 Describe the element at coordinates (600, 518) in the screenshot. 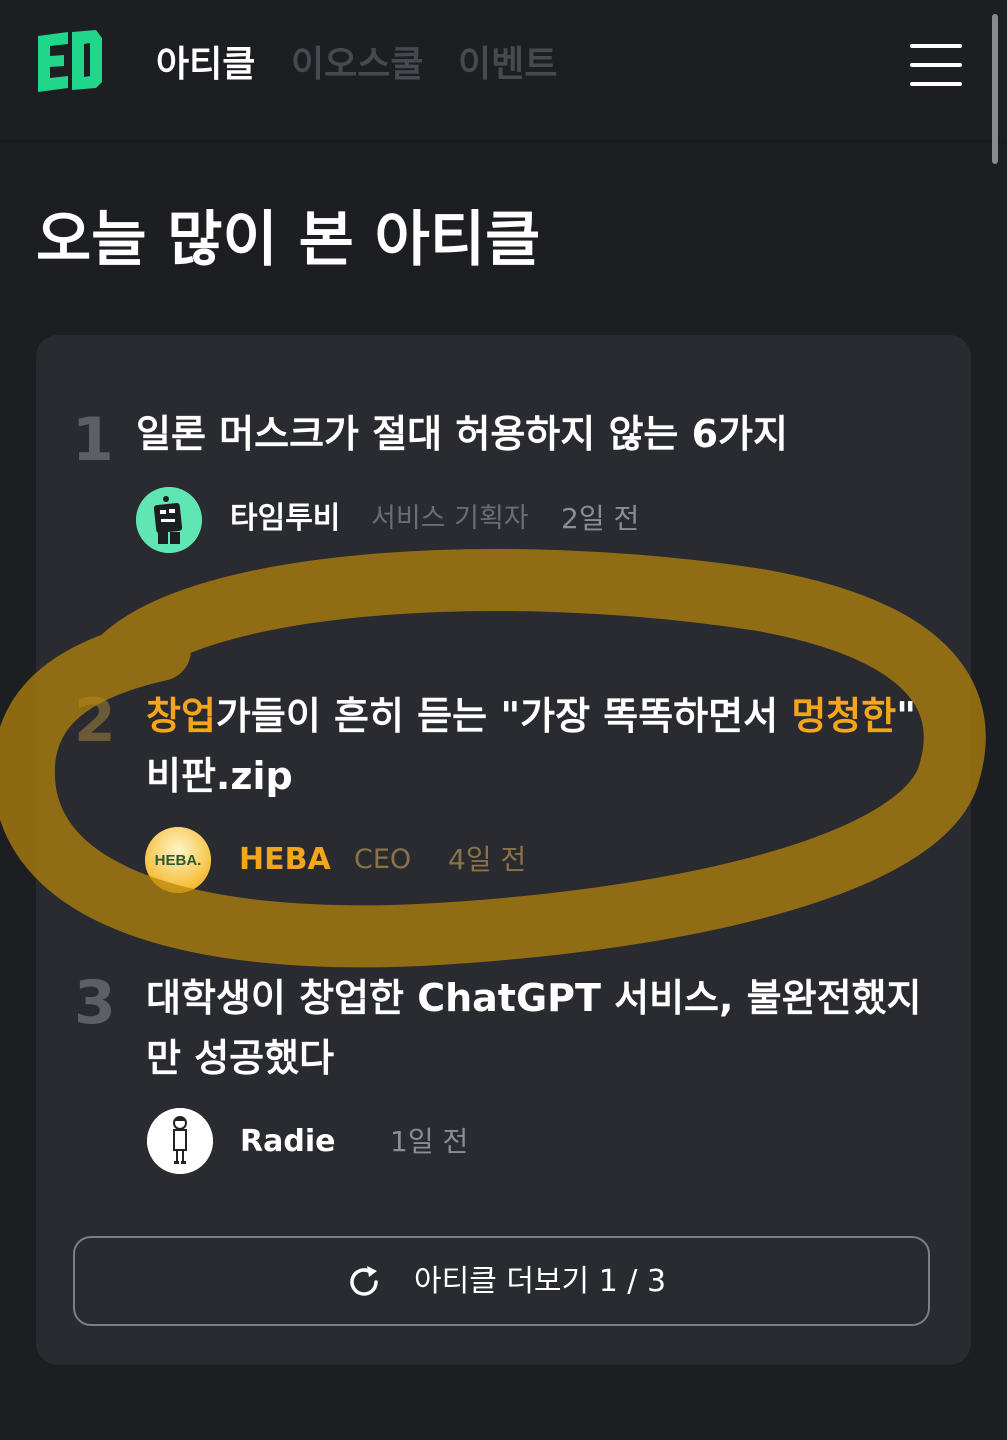

I see `article-time: 2일 전` at that location.